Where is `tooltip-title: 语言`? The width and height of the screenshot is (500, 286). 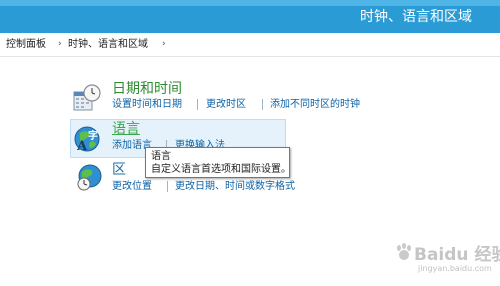
tooltip-title: 语言 is located at coordinates (161, 156).